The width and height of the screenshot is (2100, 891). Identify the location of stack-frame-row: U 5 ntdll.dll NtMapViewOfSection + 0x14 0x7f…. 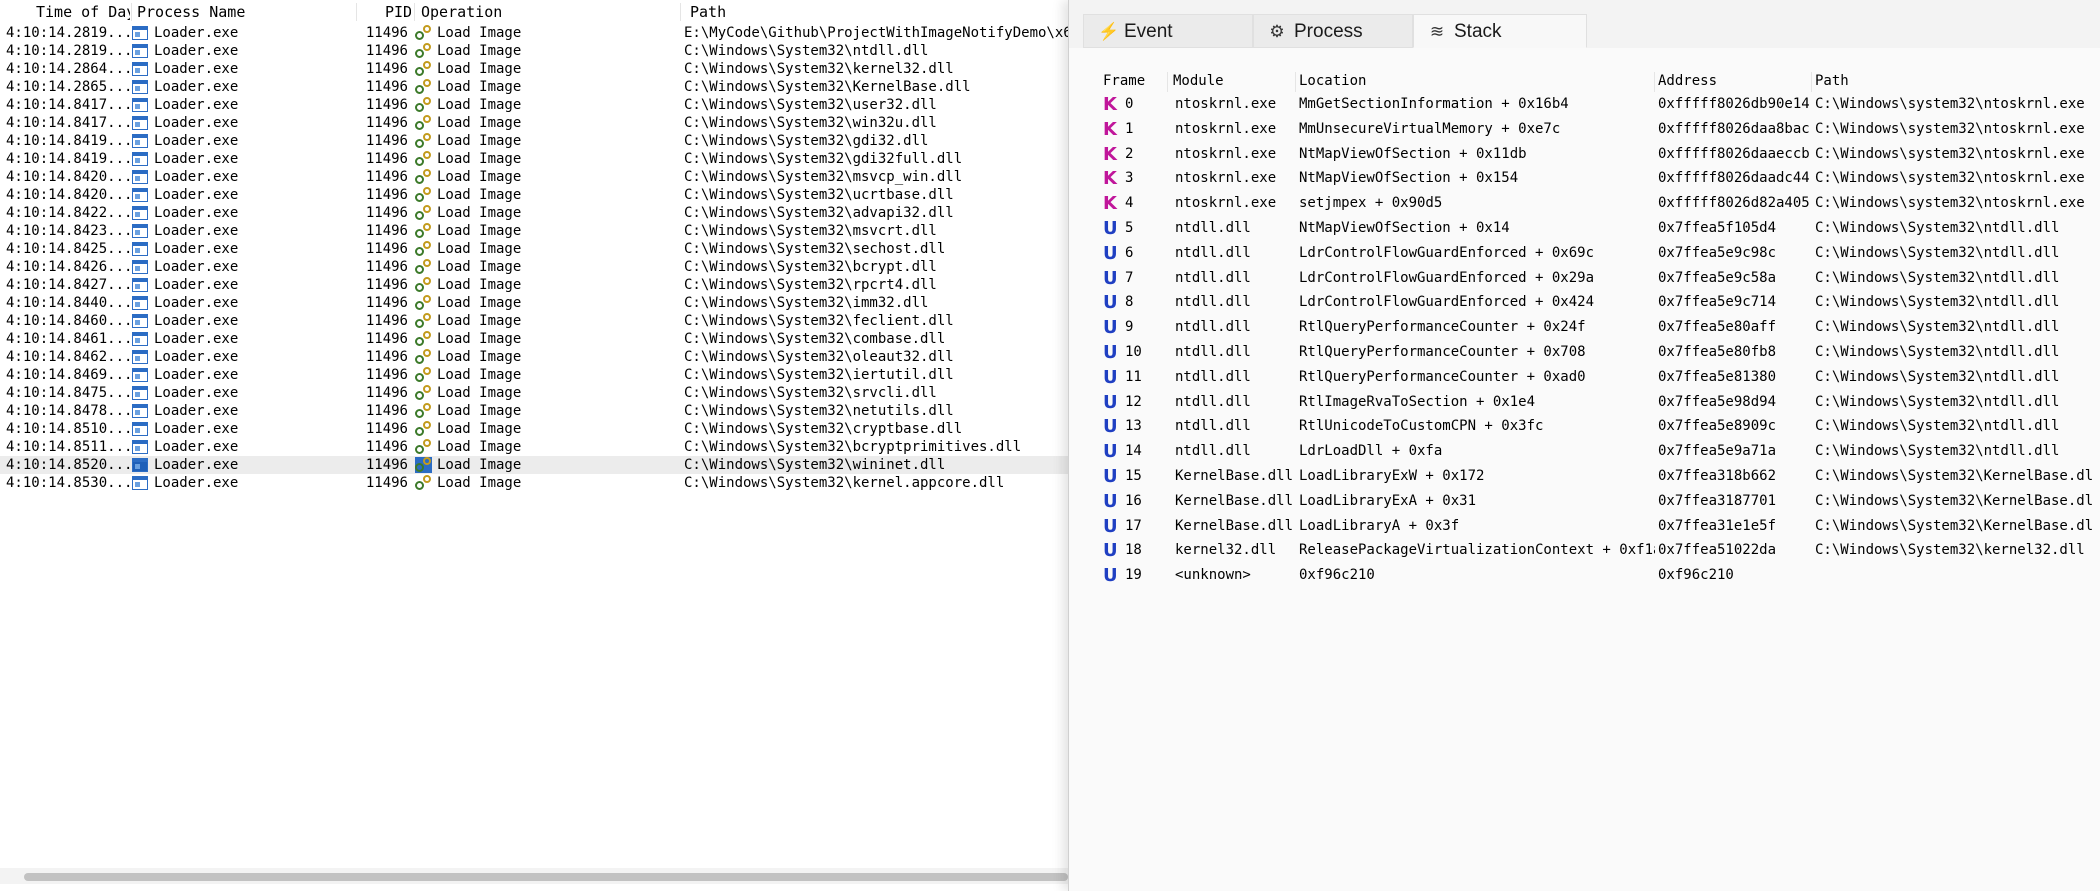
(1598, 228).